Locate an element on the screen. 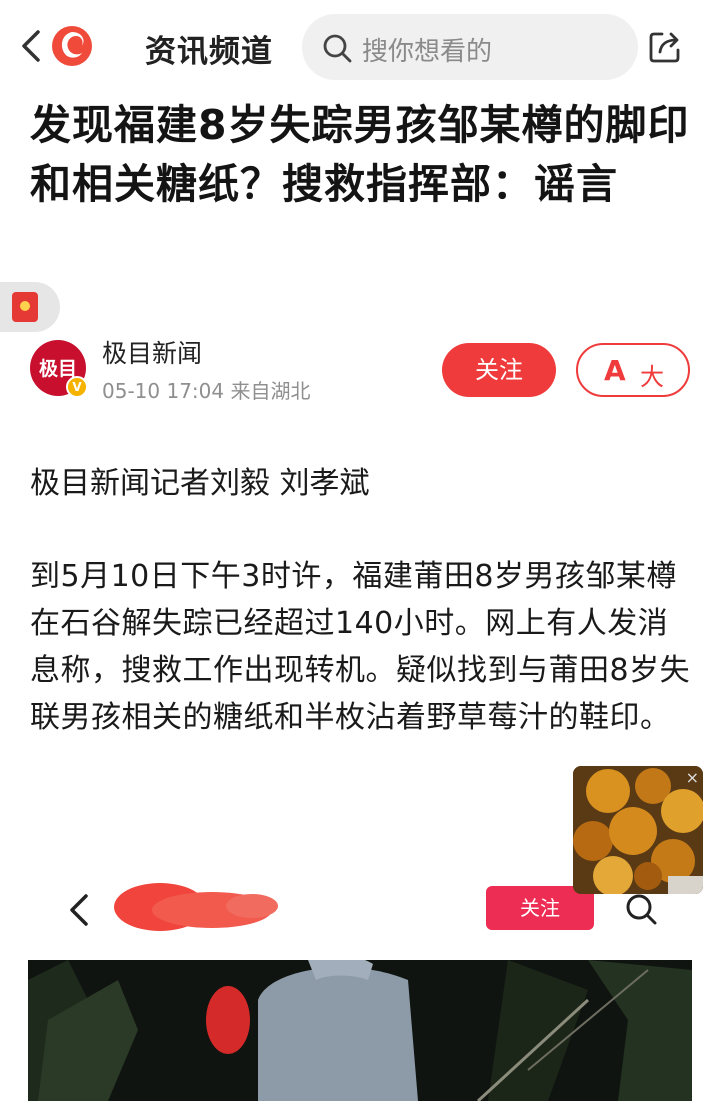 The width and height of the screenshot is (720, 1101). font-size-label: 大 is located at coordinates (652, 377).